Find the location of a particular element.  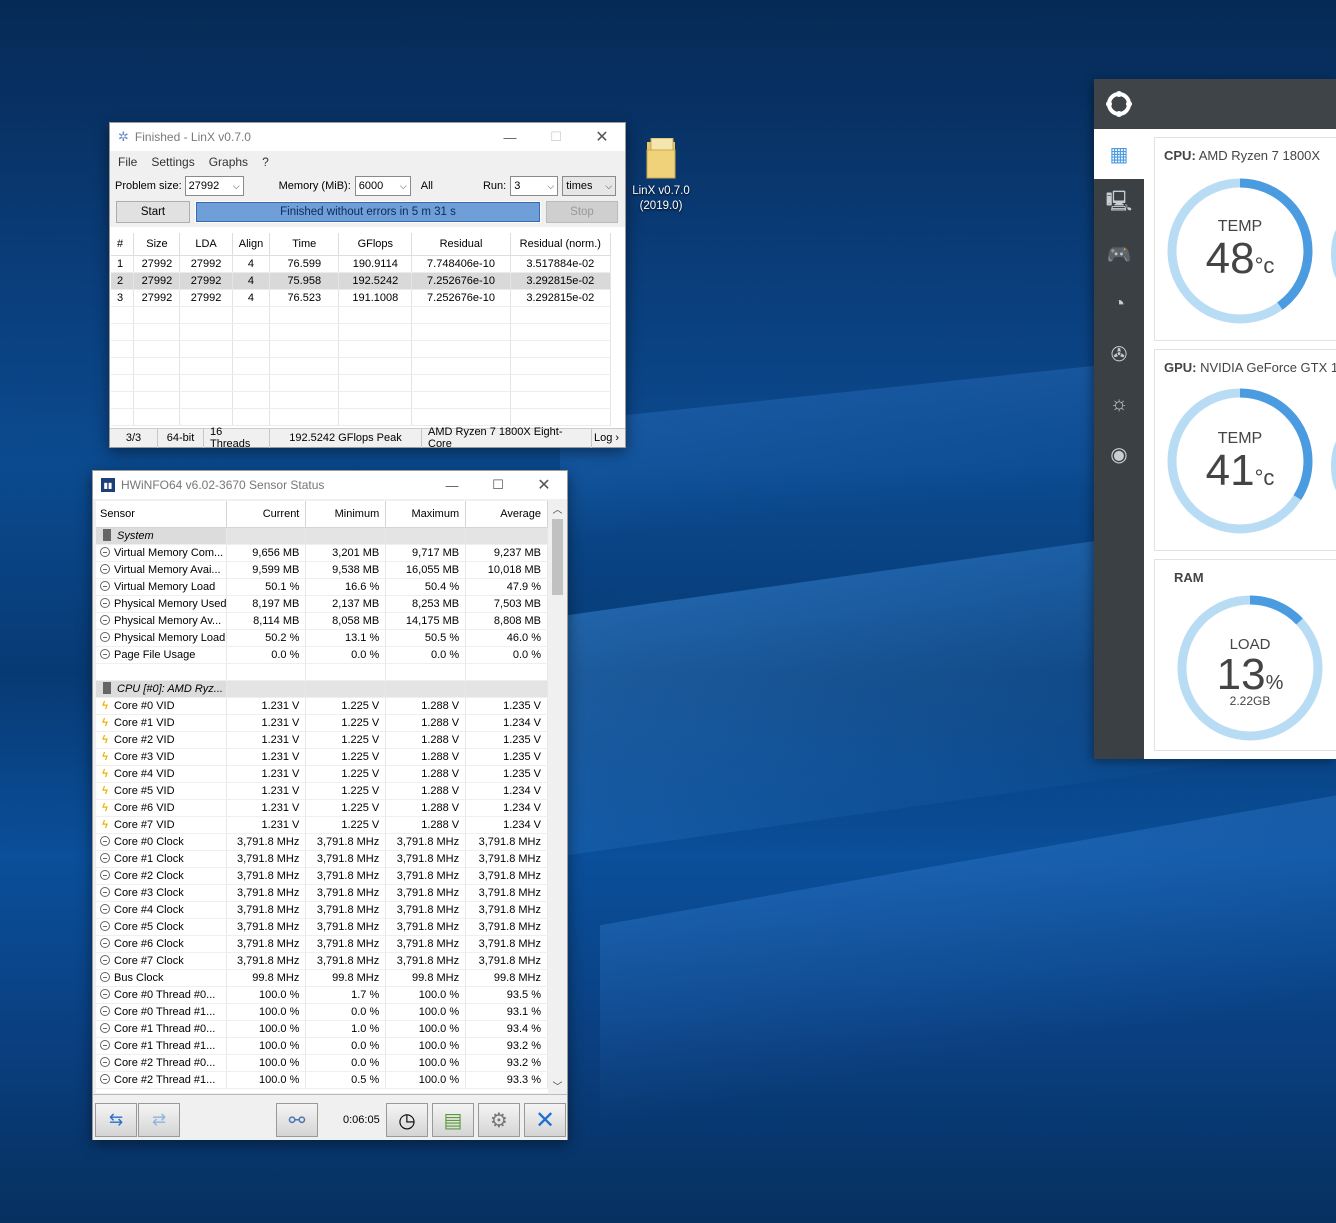

collapse-columns-button: ⇄ is located at coordinates (159, 1120).